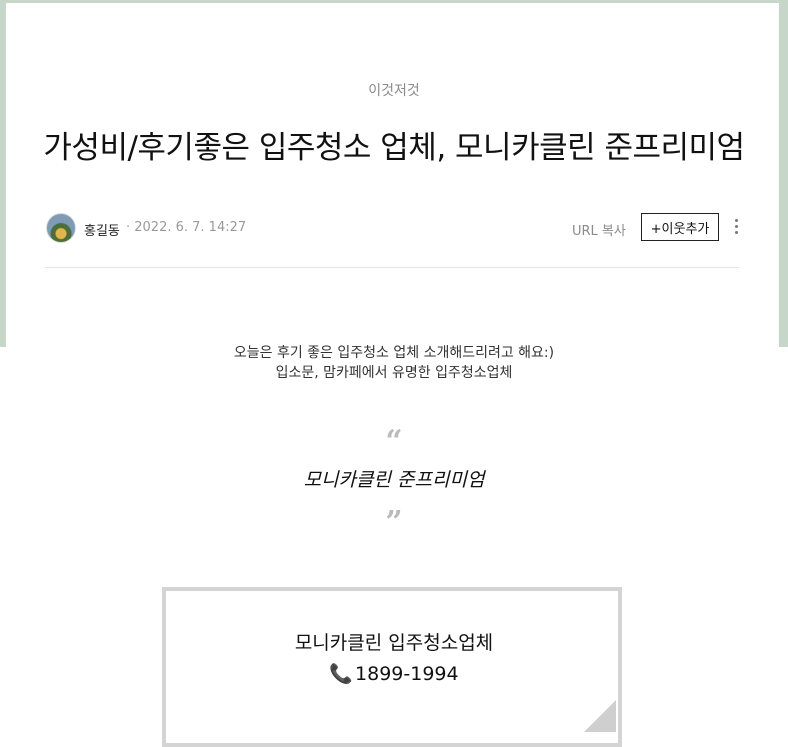  Describe the element at coordinates (394, 353) in the screenshot. I see `intro-line-1: 오늘은 후기 좋은 입주청소 업체 소개해드리려고 해요:)` at that location.